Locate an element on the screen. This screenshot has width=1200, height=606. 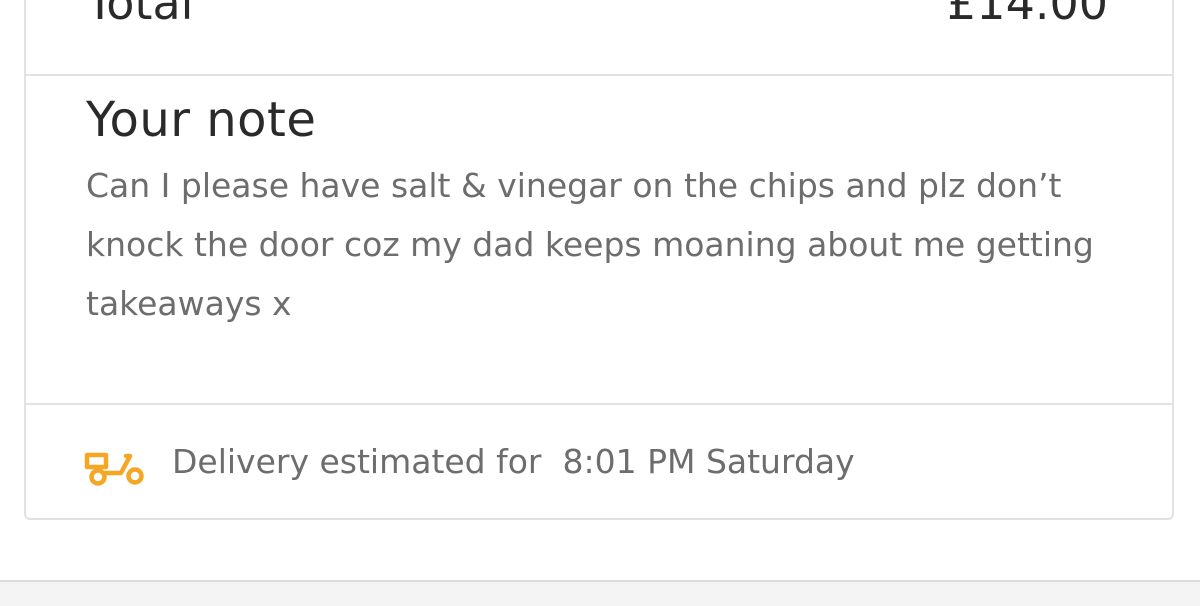
total-value: £14.00 is located at coordinates (1027, 15).